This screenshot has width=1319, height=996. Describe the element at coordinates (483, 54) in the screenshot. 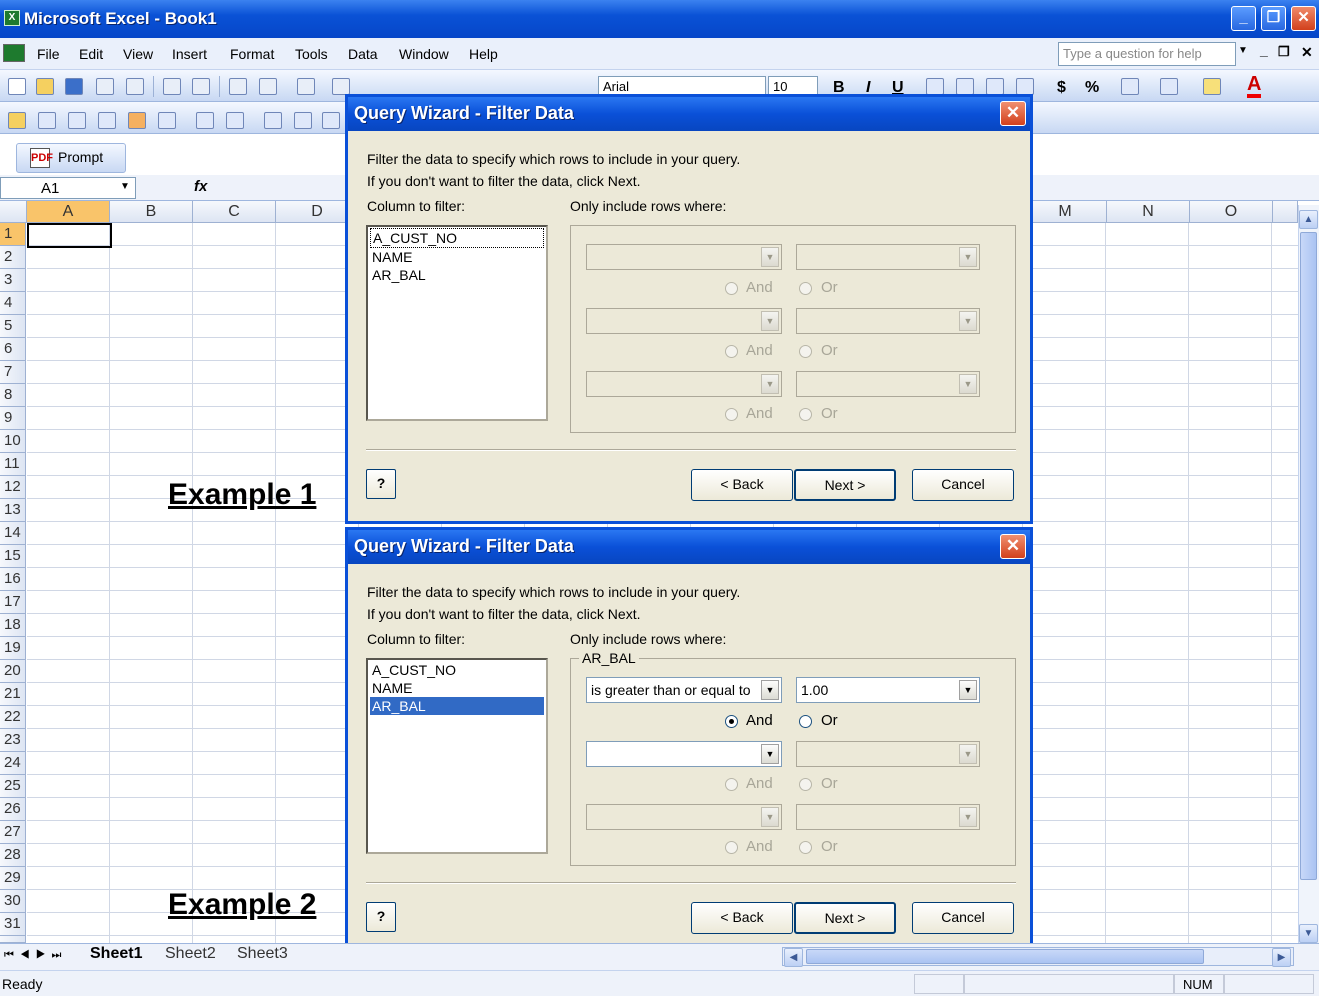

I see `menu-help: Help` at that location.